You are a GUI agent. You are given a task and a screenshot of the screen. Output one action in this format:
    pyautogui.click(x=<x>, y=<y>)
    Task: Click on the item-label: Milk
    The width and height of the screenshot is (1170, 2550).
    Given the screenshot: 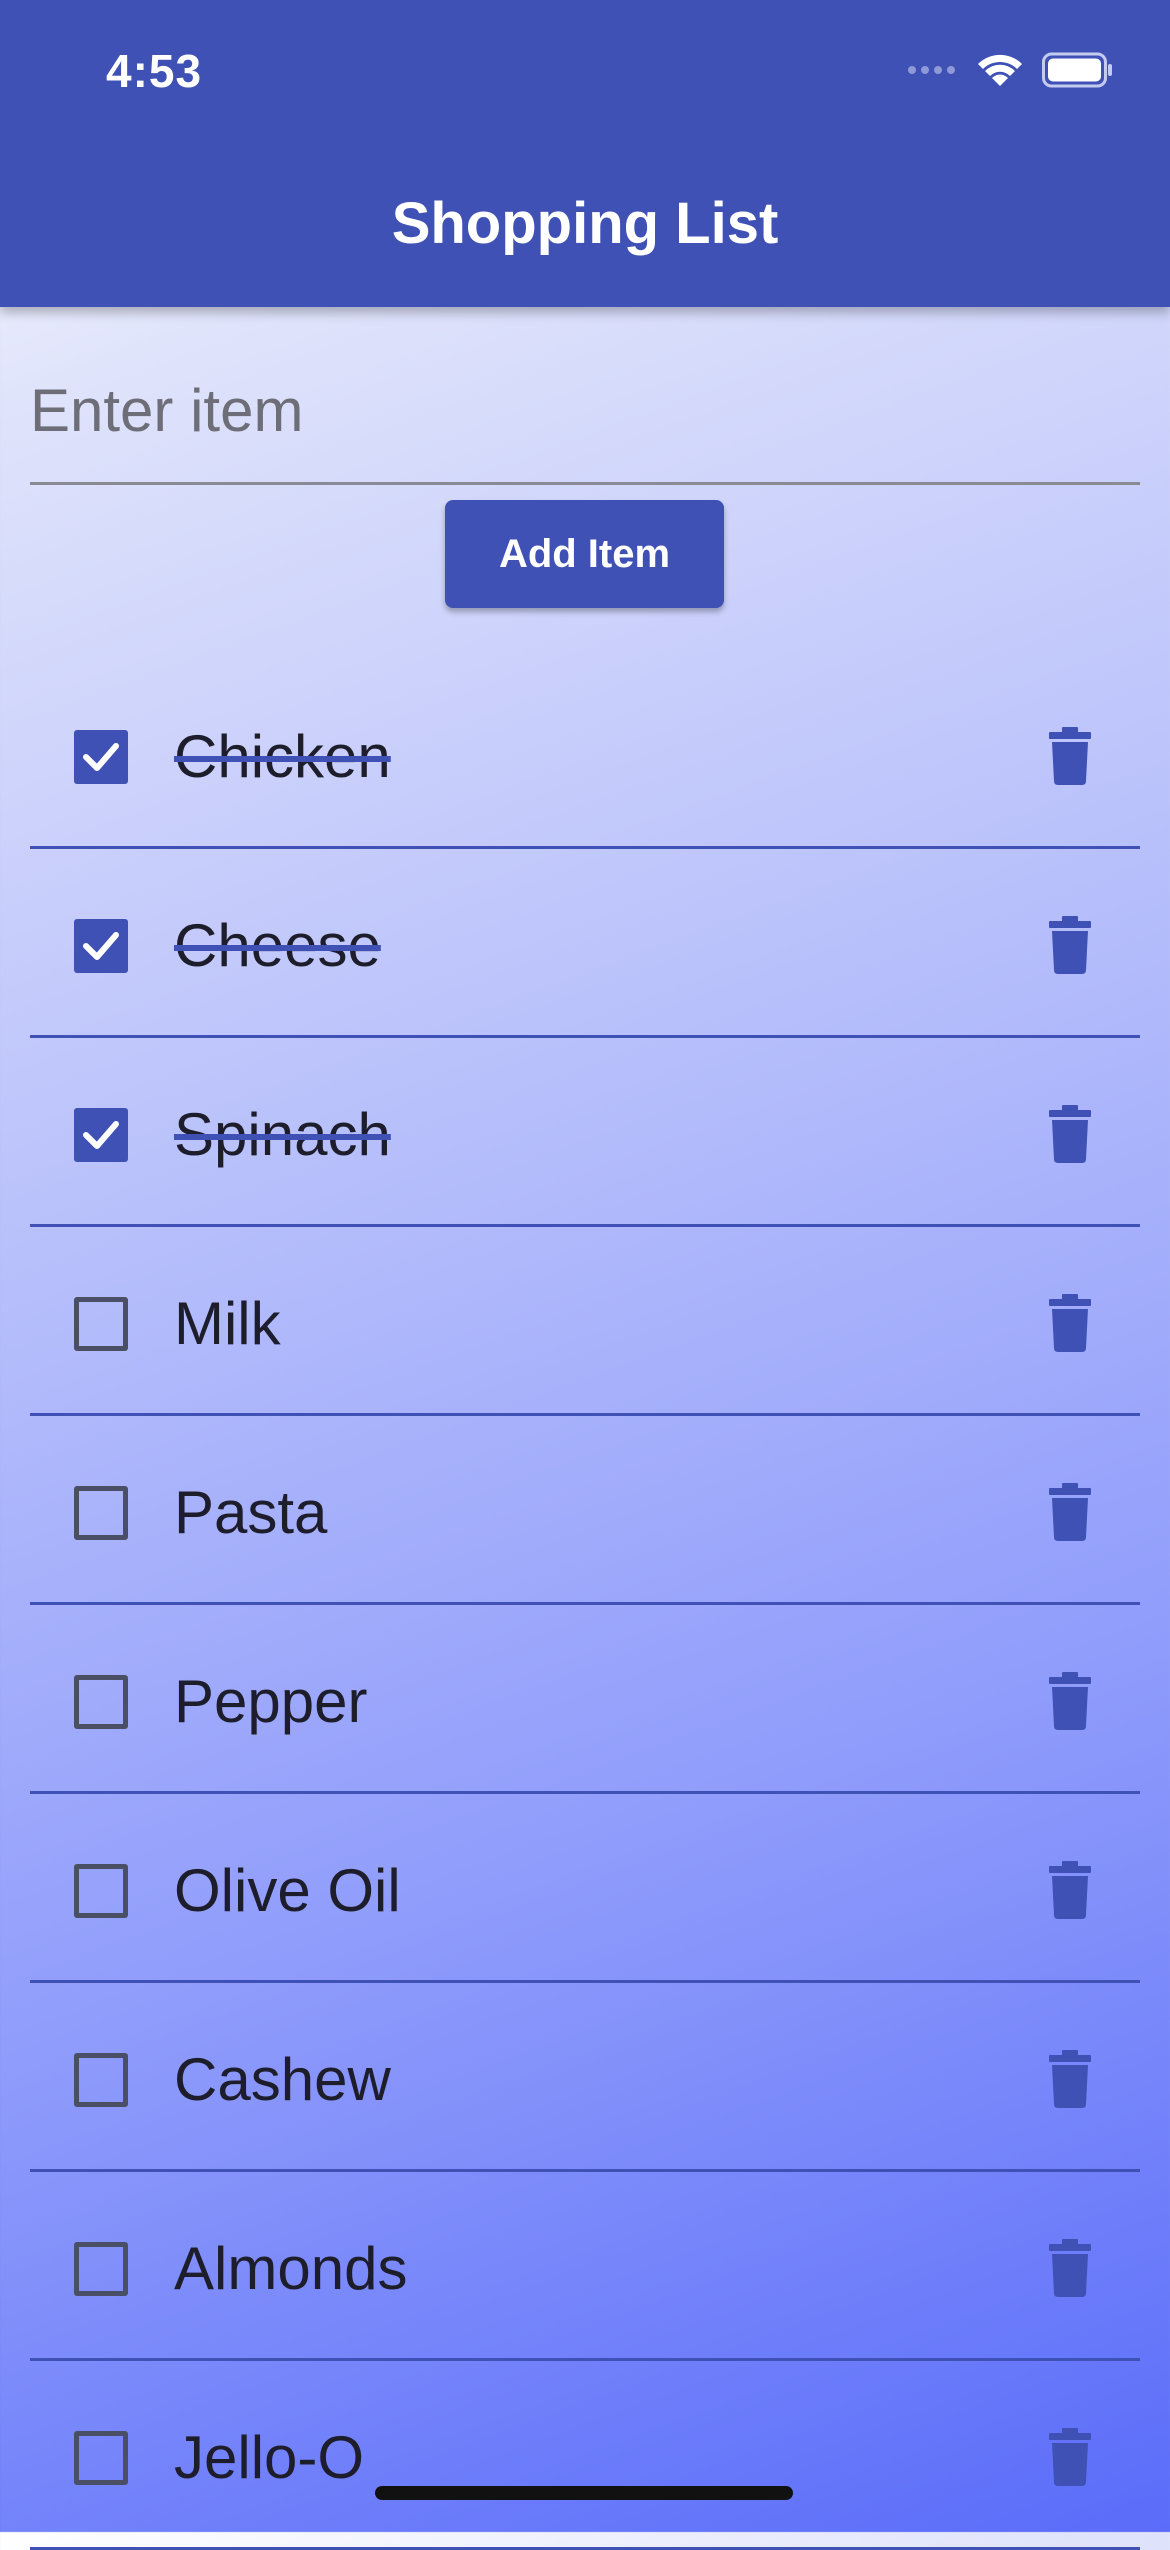 What is the action you would take?
    pyautogui.click(x=227, y=1323)
    